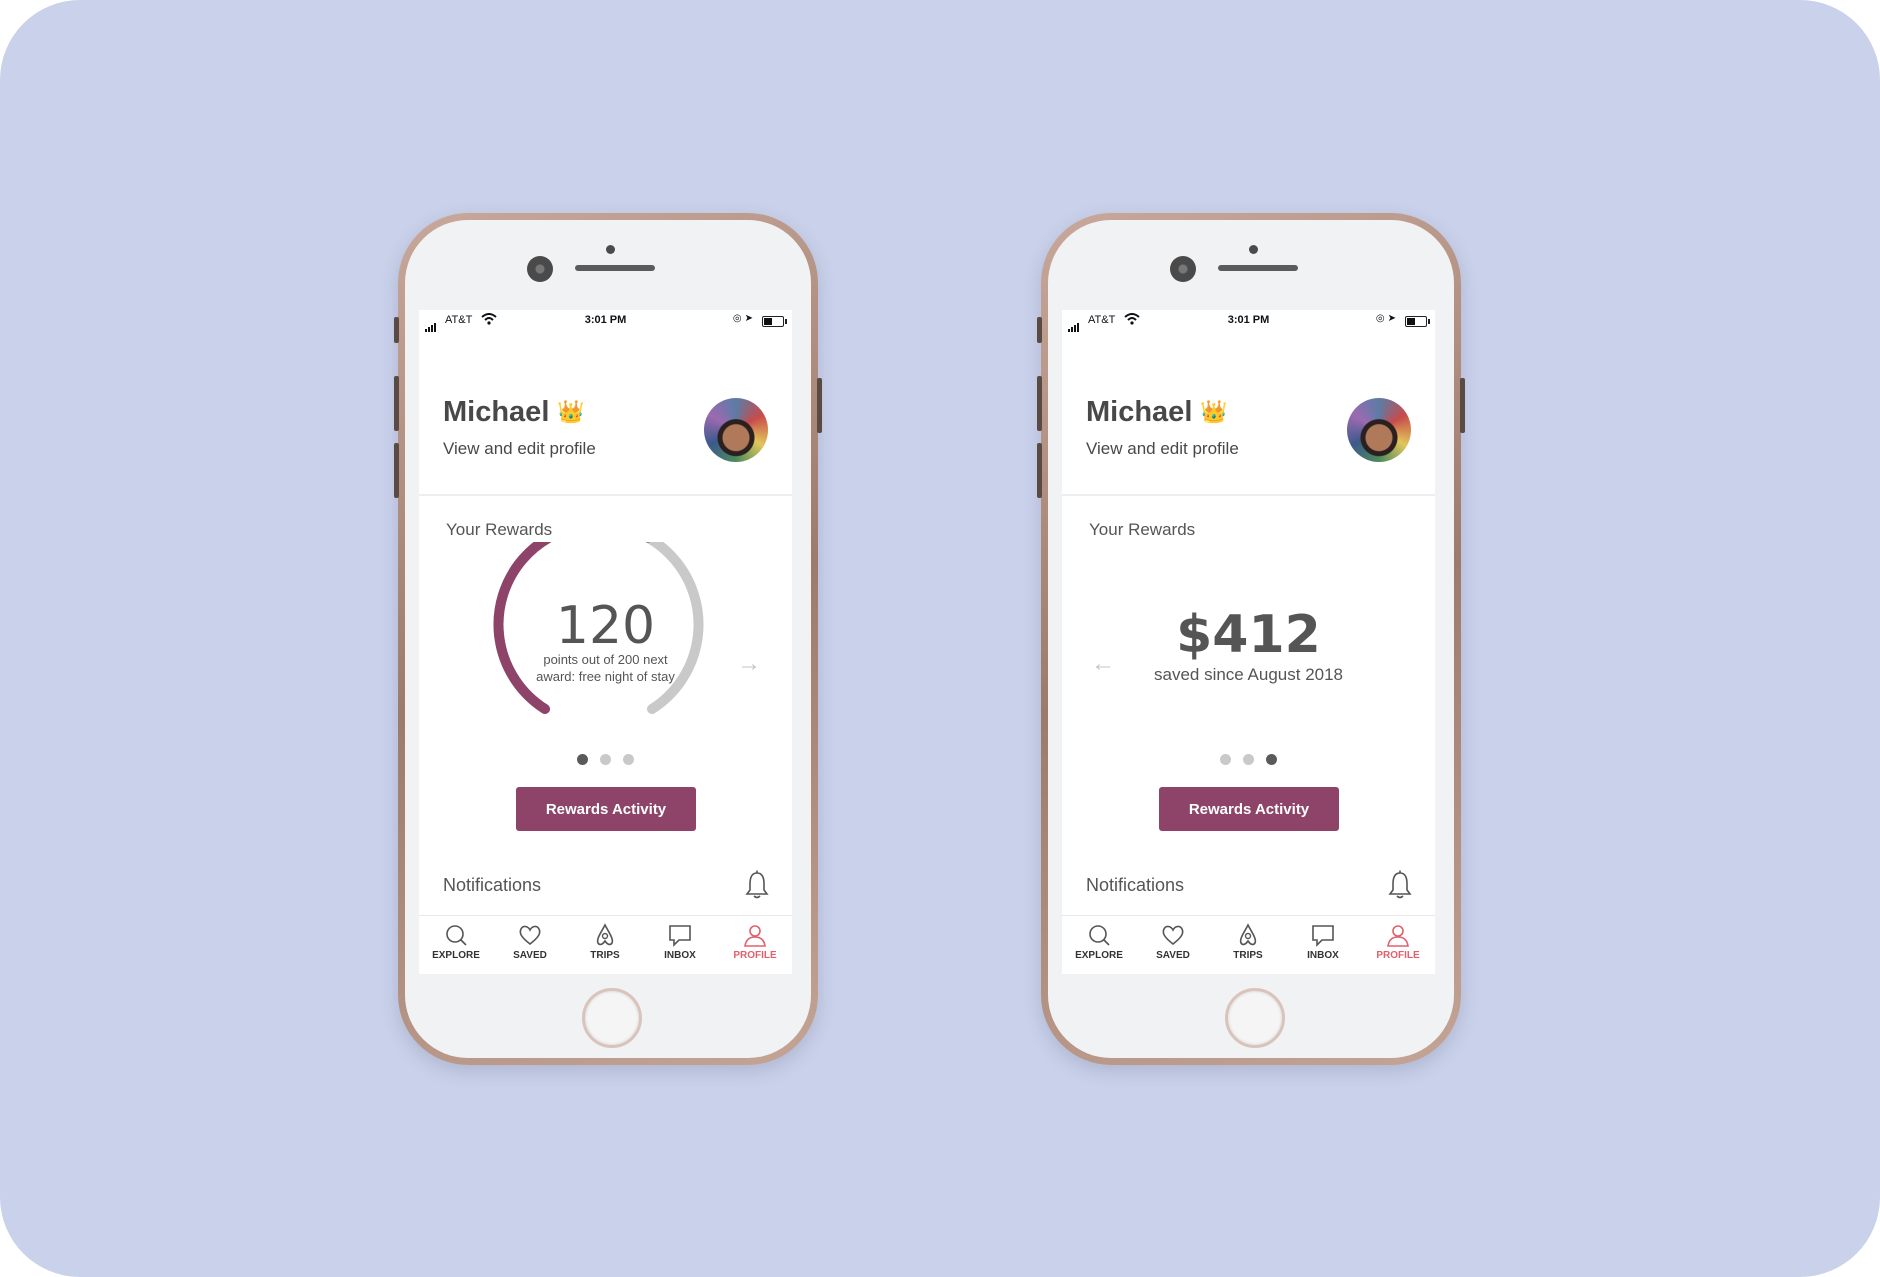  Describe the element at coordinates (1248, 635) in the screenshot. I see `savings-value: $412` at that location.